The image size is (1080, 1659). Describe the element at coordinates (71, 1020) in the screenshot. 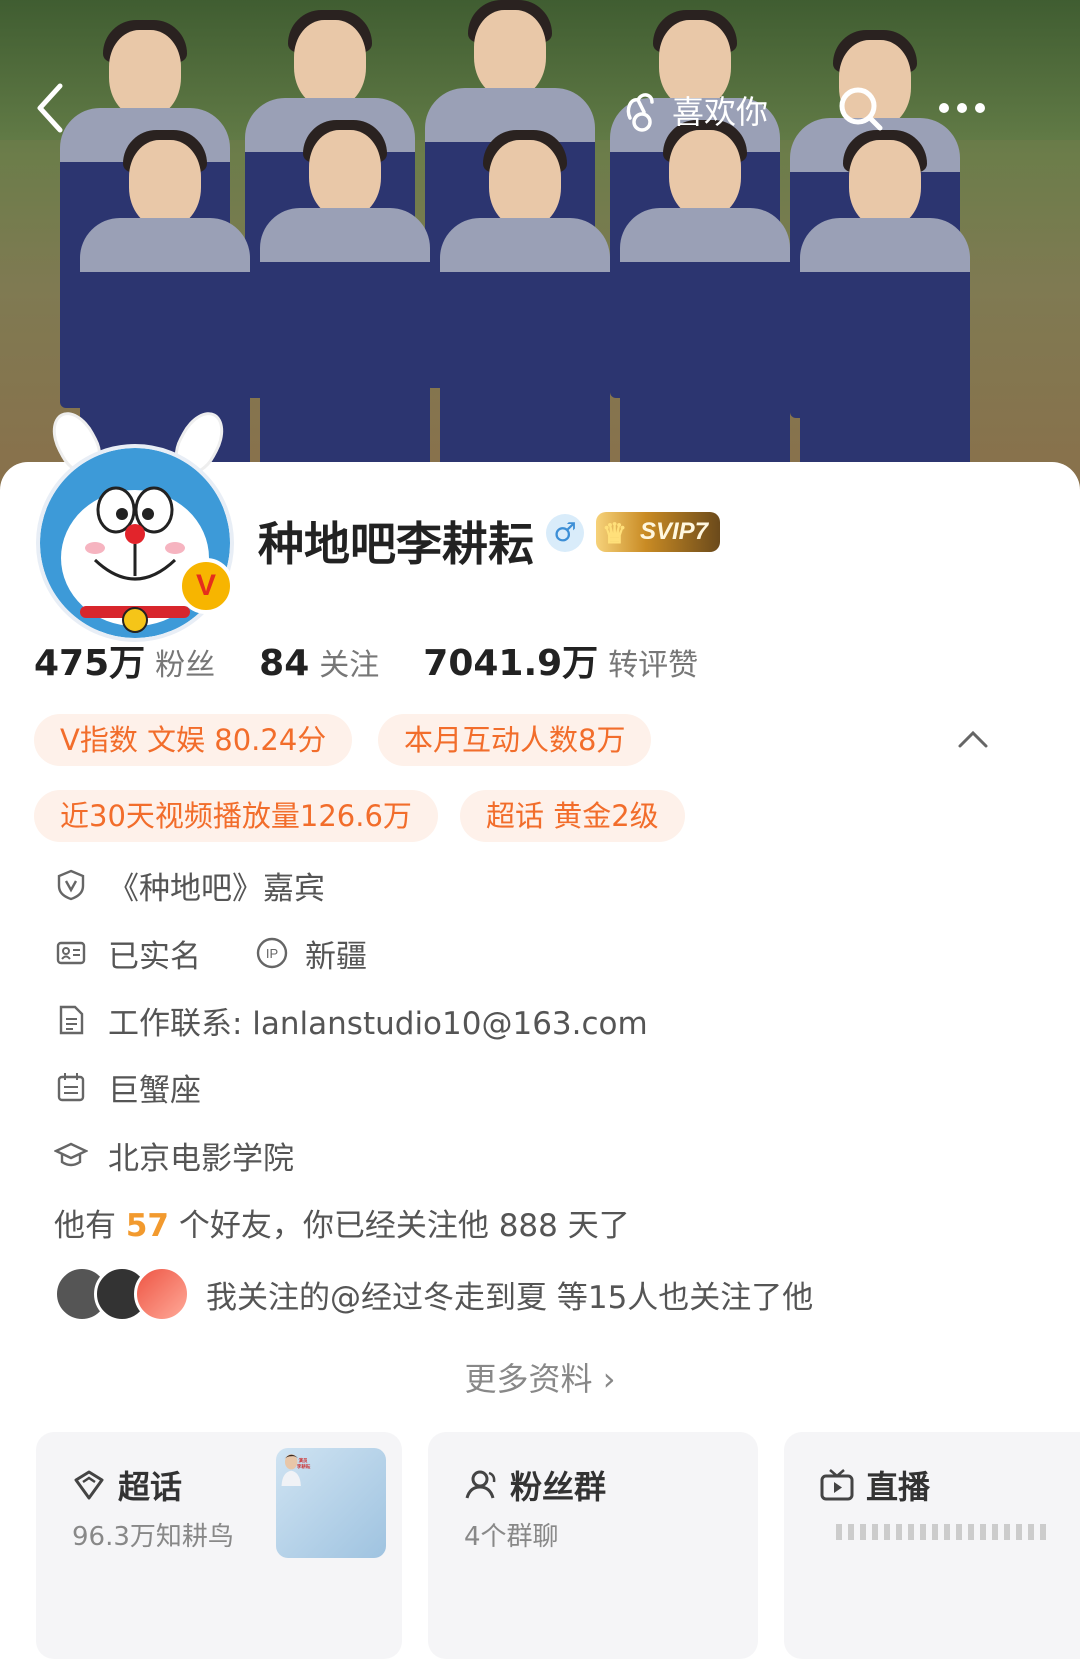

I see `document-icon` at that location.